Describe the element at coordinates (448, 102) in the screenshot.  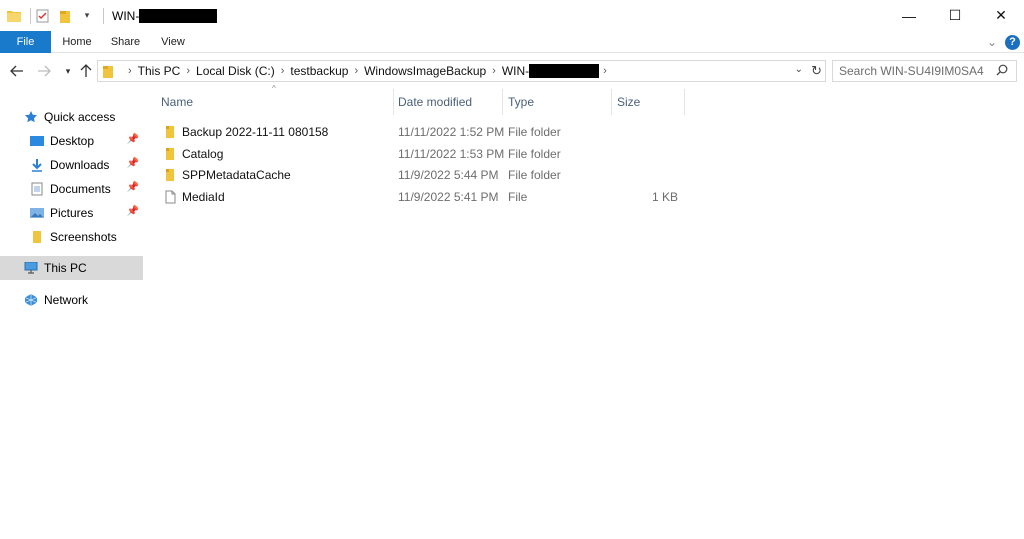
I see `column-header-date: Date modified` at that location.